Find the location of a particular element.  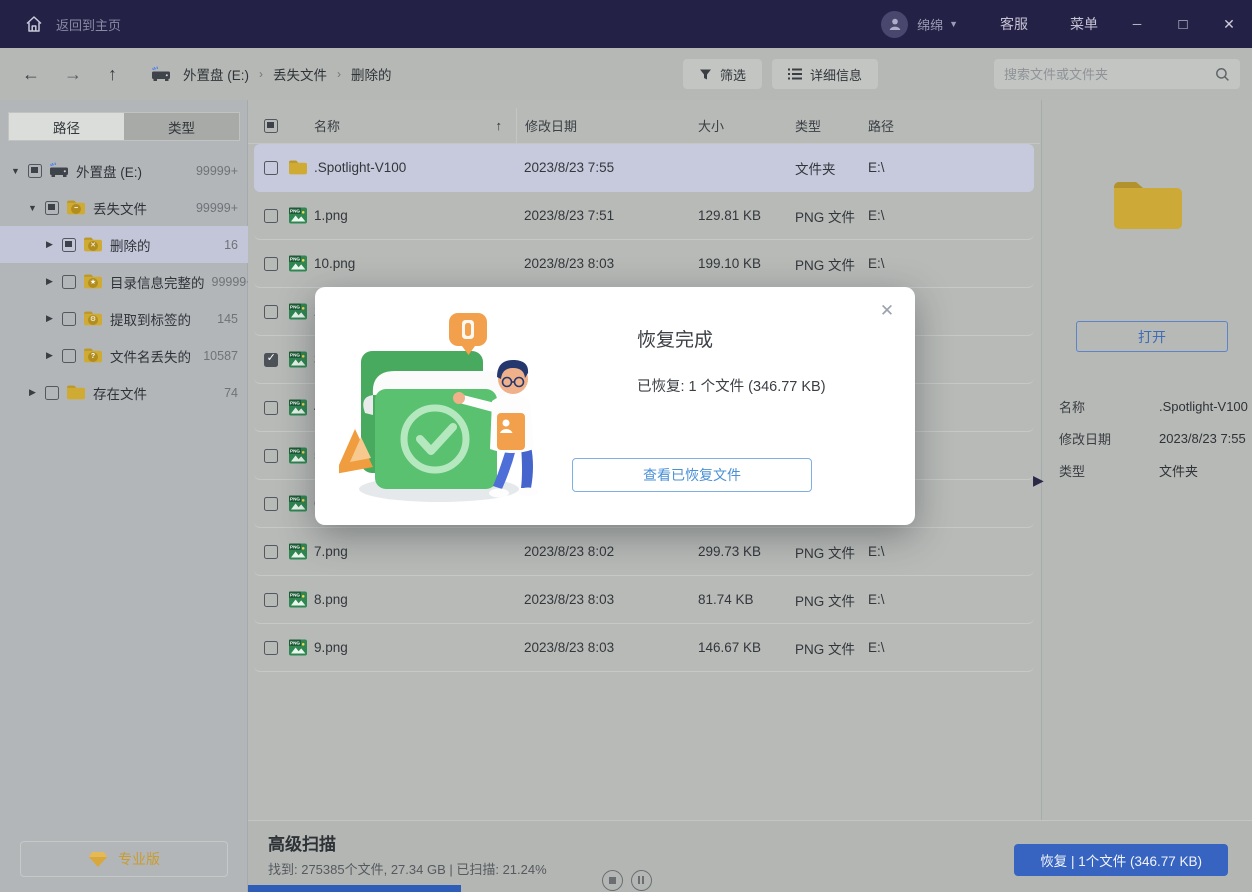

close-window-button is located at coordinates (1229, 24).